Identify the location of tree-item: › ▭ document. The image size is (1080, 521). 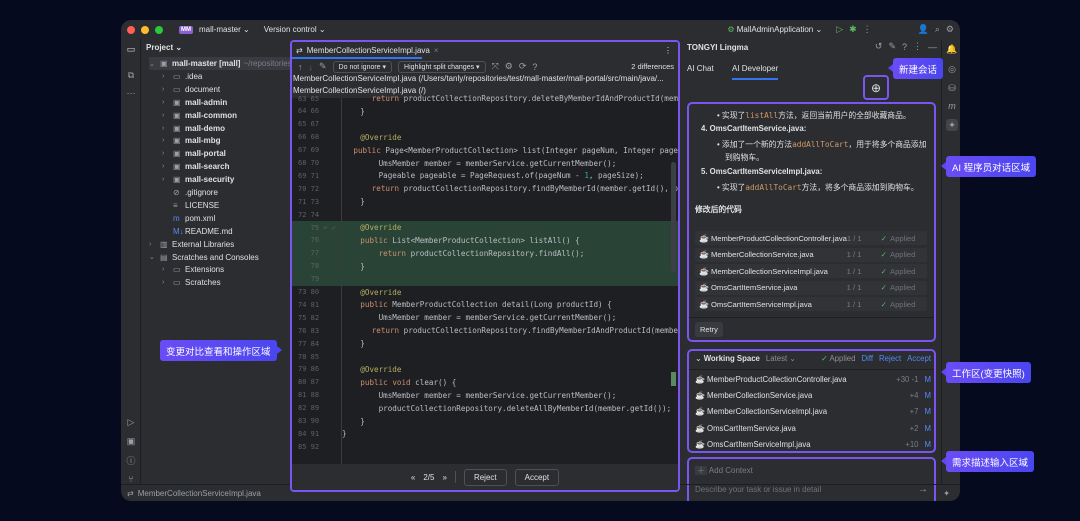
(191, 89).